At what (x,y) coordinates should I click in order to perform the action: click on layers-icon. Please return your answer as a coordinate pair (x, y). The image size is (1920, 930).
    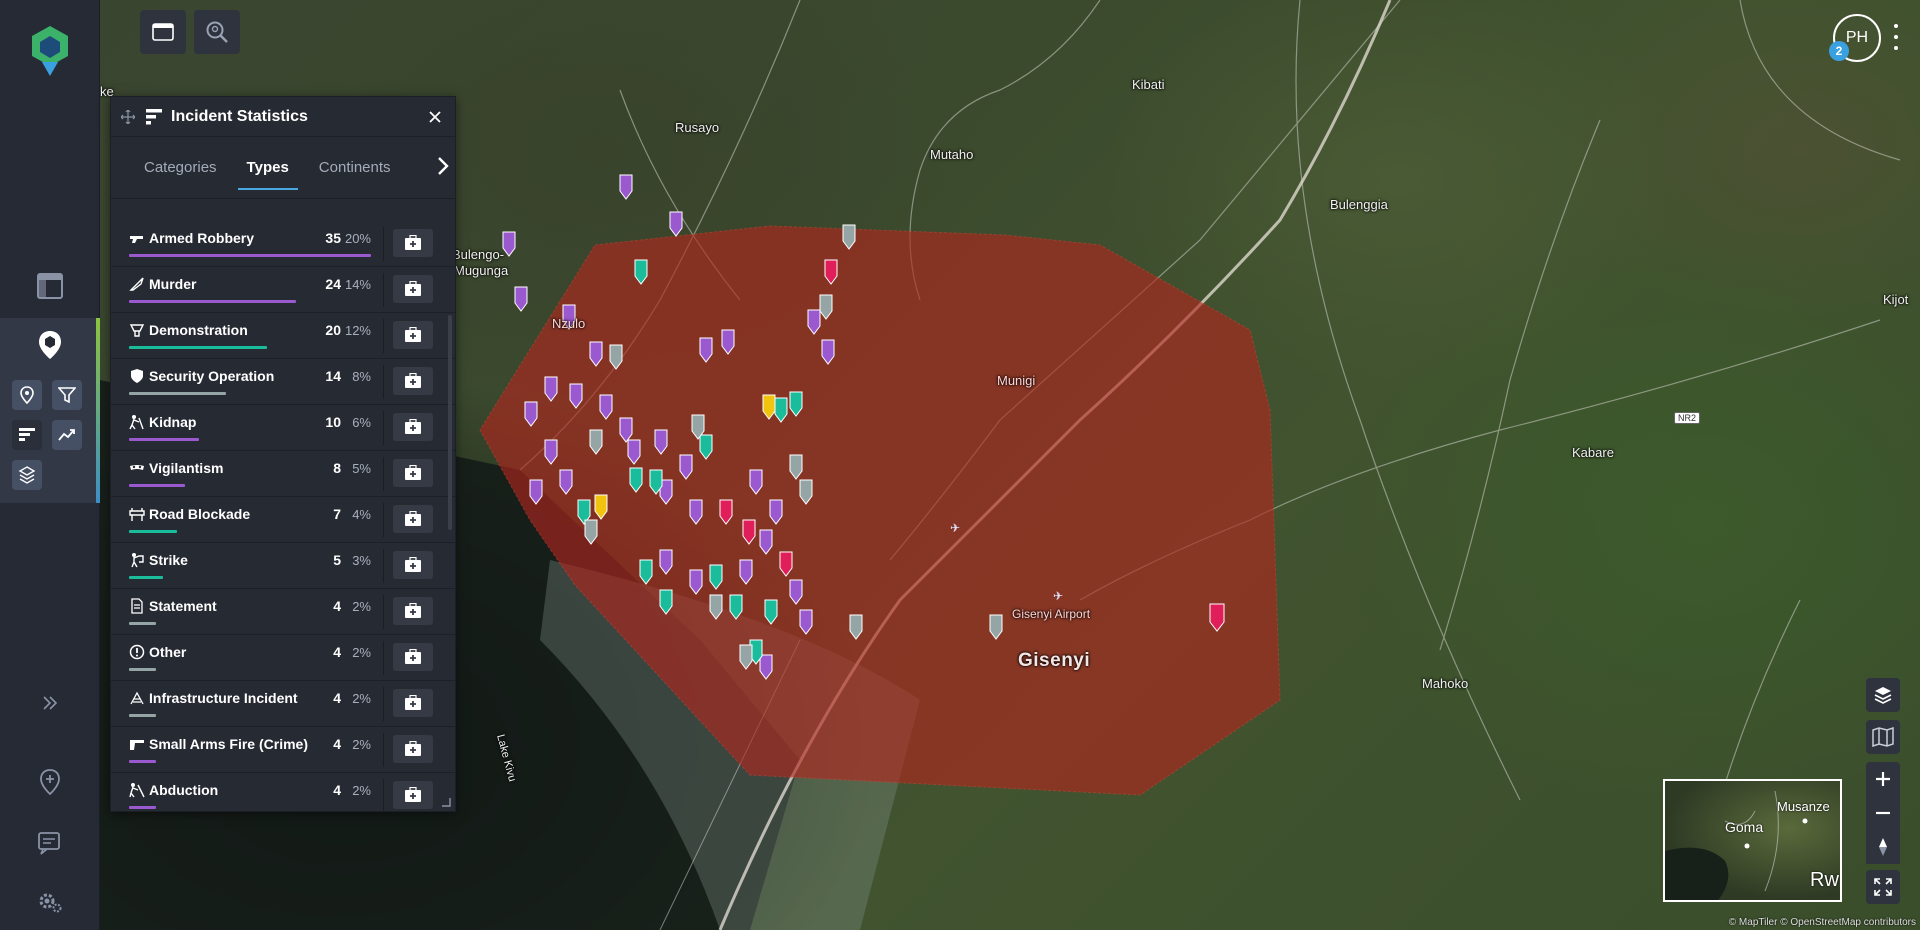
    Looking at the image, I should click on (1883, 695).